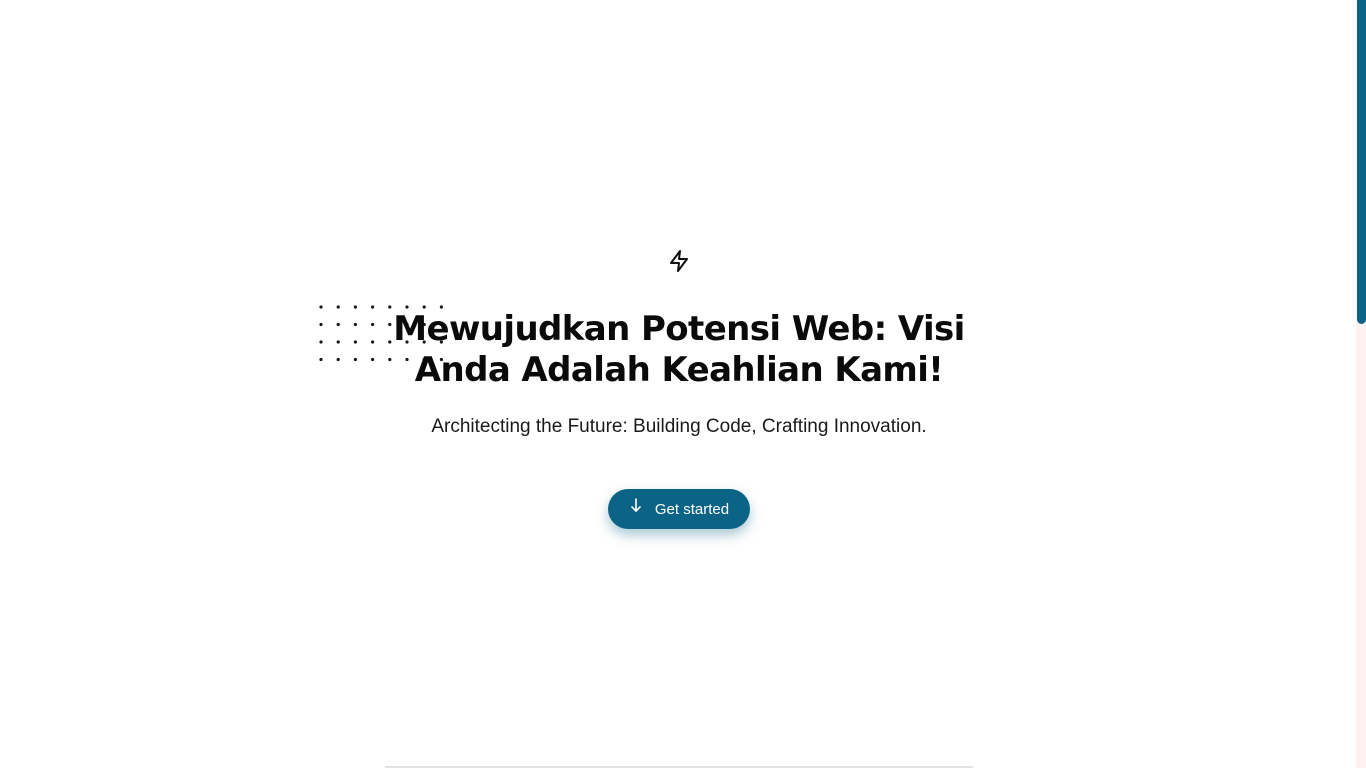  What do you see at coordinates (636, 506) in the screenshot?
I see `arrow-down-icon` at bounding box center [636, 506].